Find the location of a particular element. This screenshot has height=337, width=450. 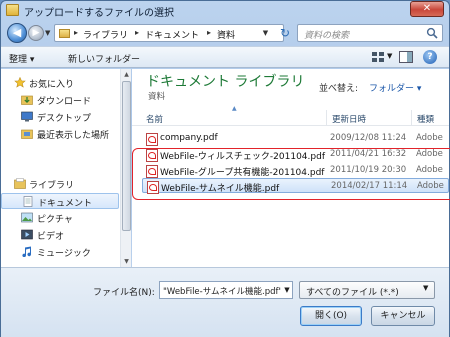

close-button: ✕ is located at coordinates (427, 9).